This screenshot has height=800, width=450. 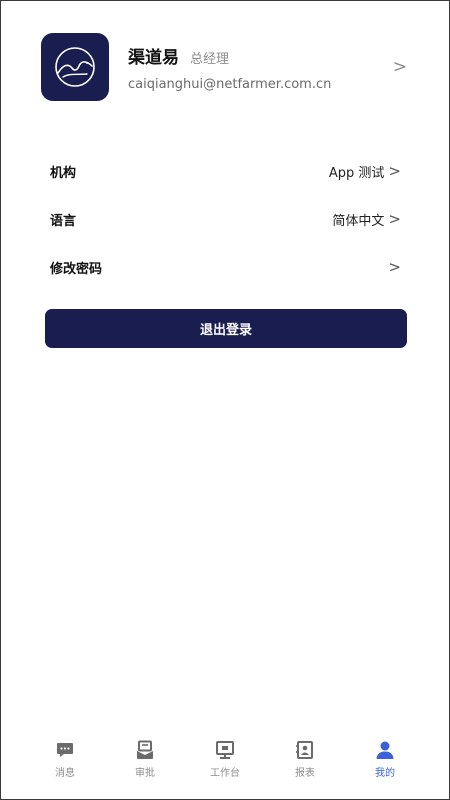 What do you see at coordinates (305, 750) in the screenshot?
I see `report-icon` at bounding box center [305, 750].